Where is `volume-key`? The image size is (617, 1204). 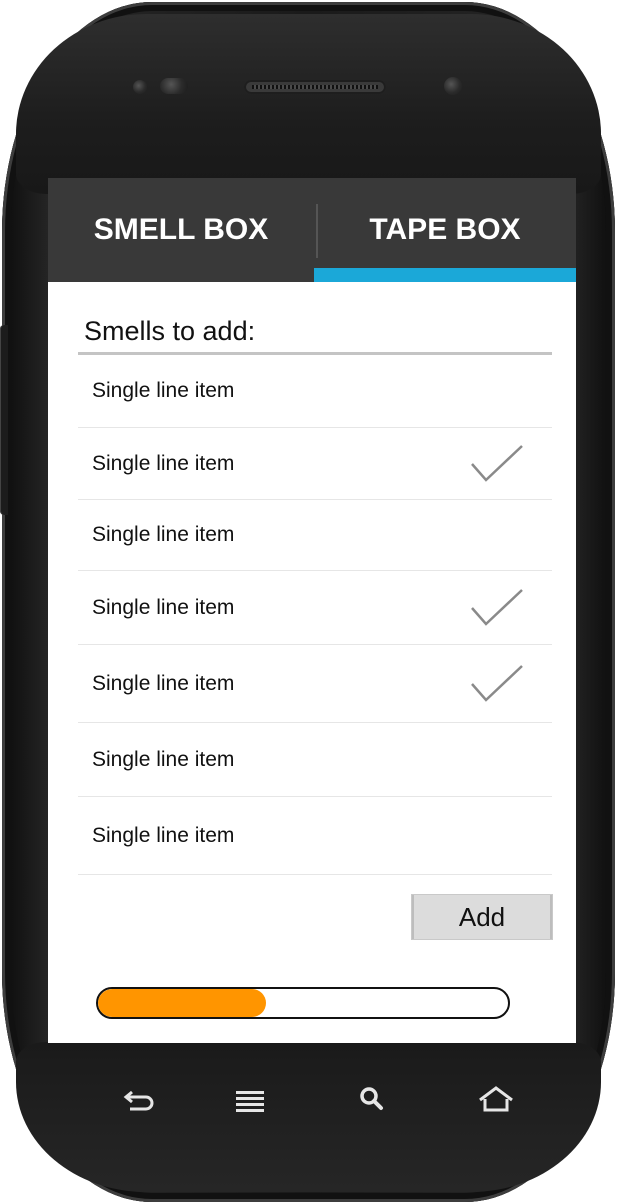 volume-key is located at coordinates (4, 420).